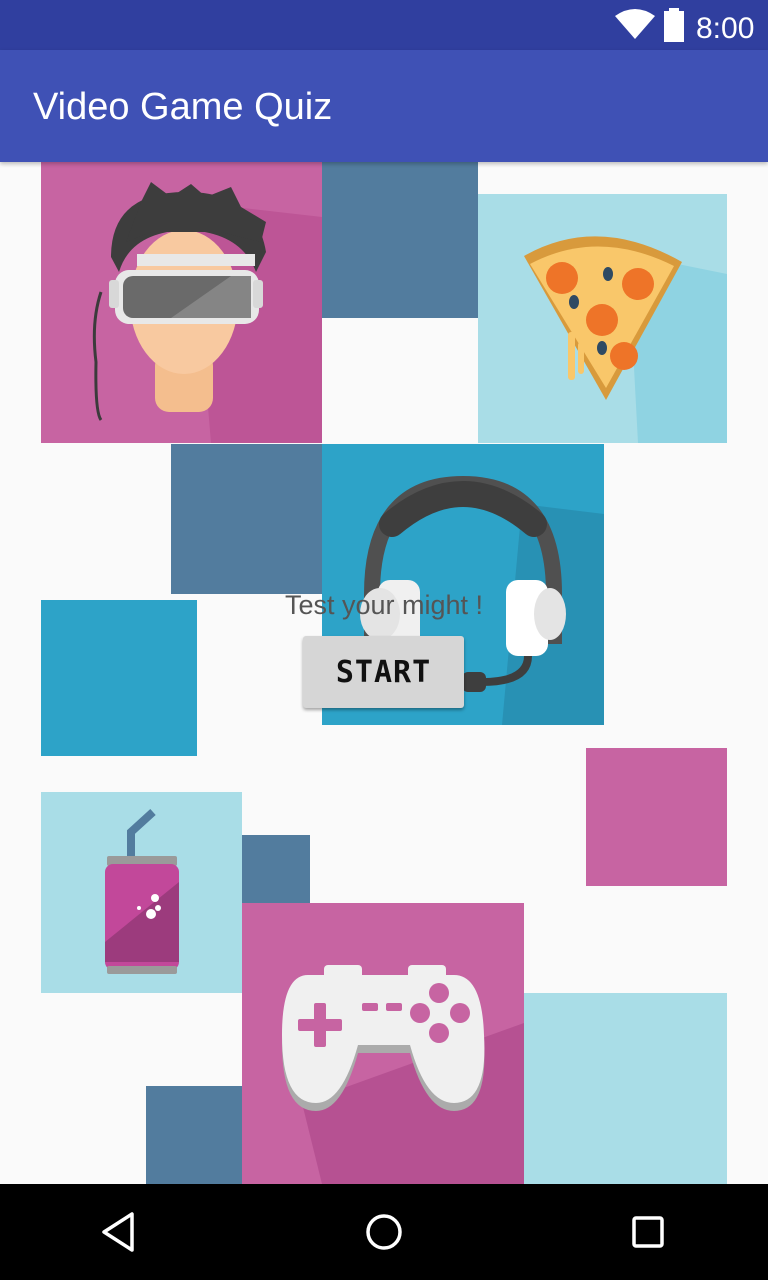  Describe the element at coordinates (384, 605) in the screenshot. I see `tagline-text: Test your might !` at that location.